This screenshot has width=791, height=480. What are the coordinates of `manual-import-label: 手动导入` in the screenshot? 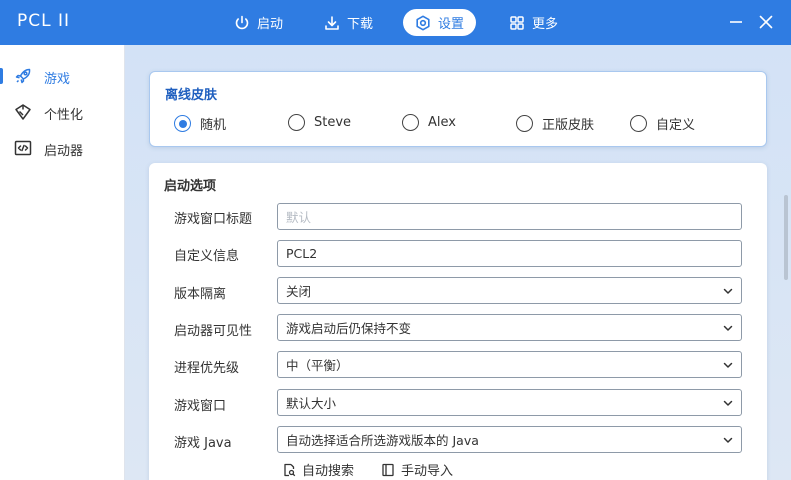 It's located at (427, 471).